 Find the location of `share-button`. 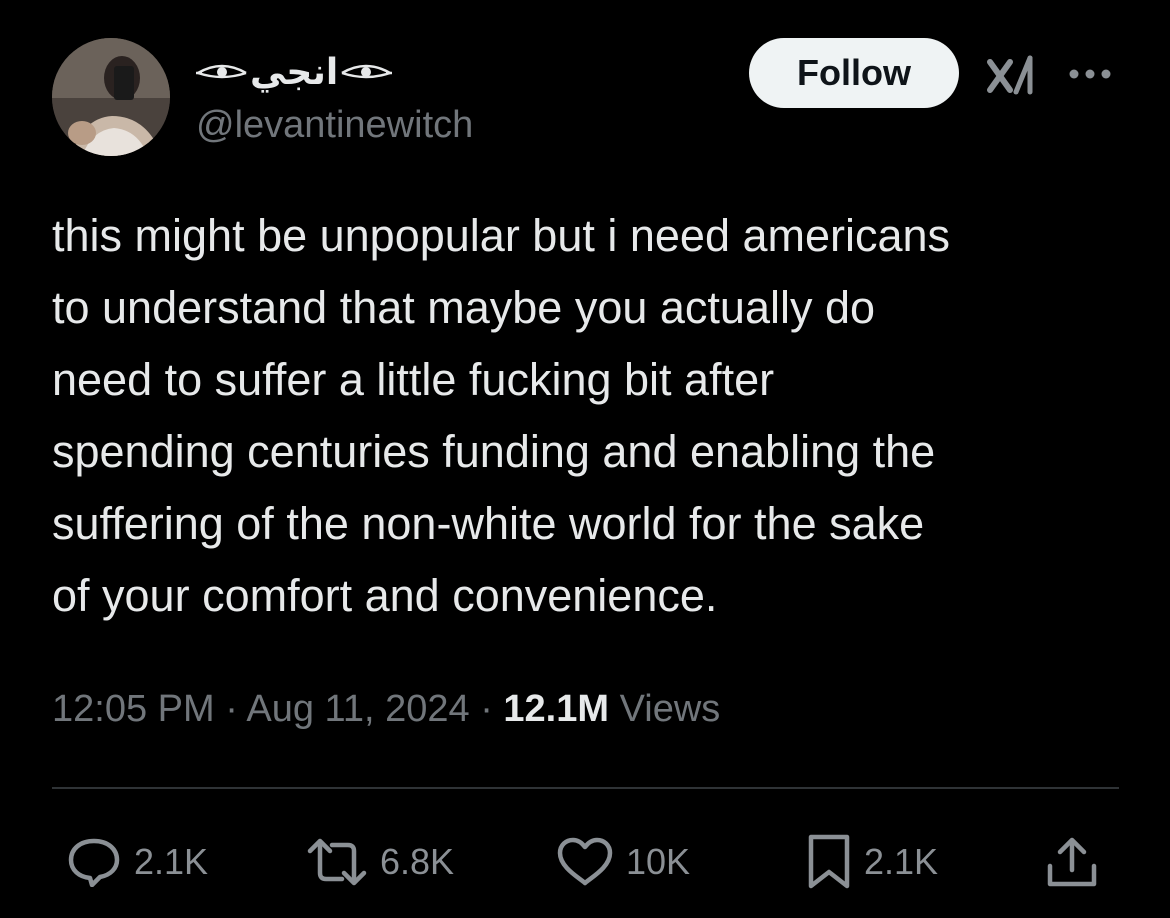

share-button is located at coordinates (1072, 862).